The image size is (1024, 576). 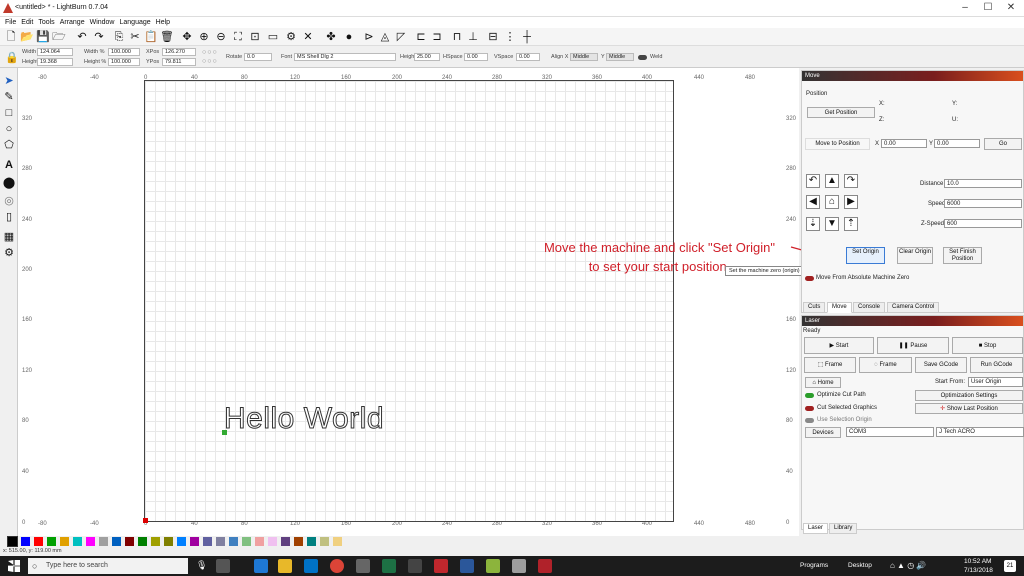 I want to click on optimize-cut-toggle, so click(x=809, y=395).